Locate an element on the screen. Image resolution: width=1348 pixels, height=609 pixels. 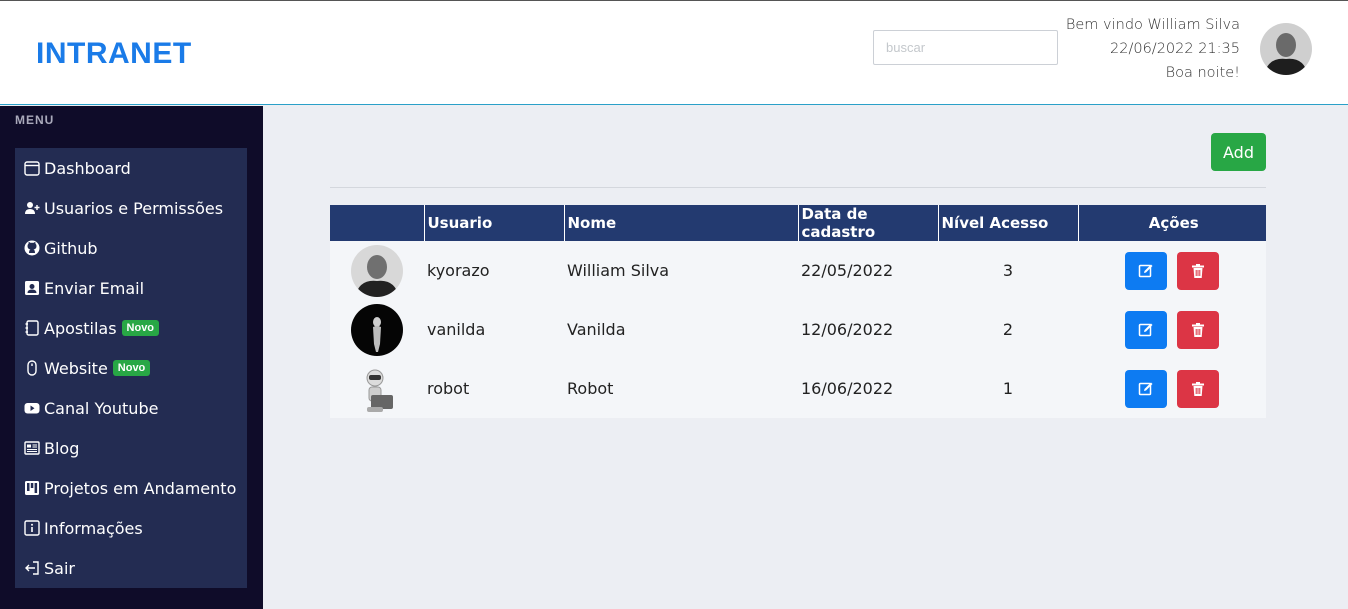
brand-logo: INTRANET is located at coordinates (114, 54).